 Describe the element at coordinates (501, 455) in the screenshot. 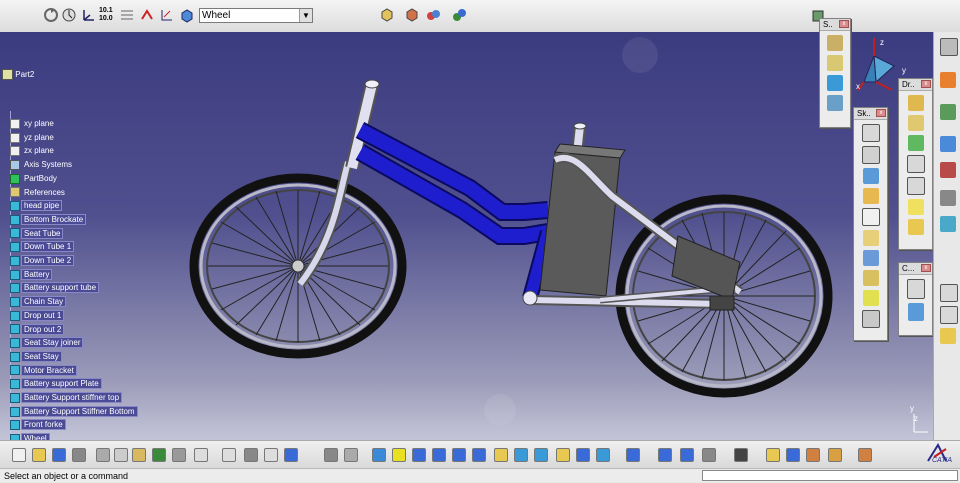

I see `normal-view-icon` at that location.